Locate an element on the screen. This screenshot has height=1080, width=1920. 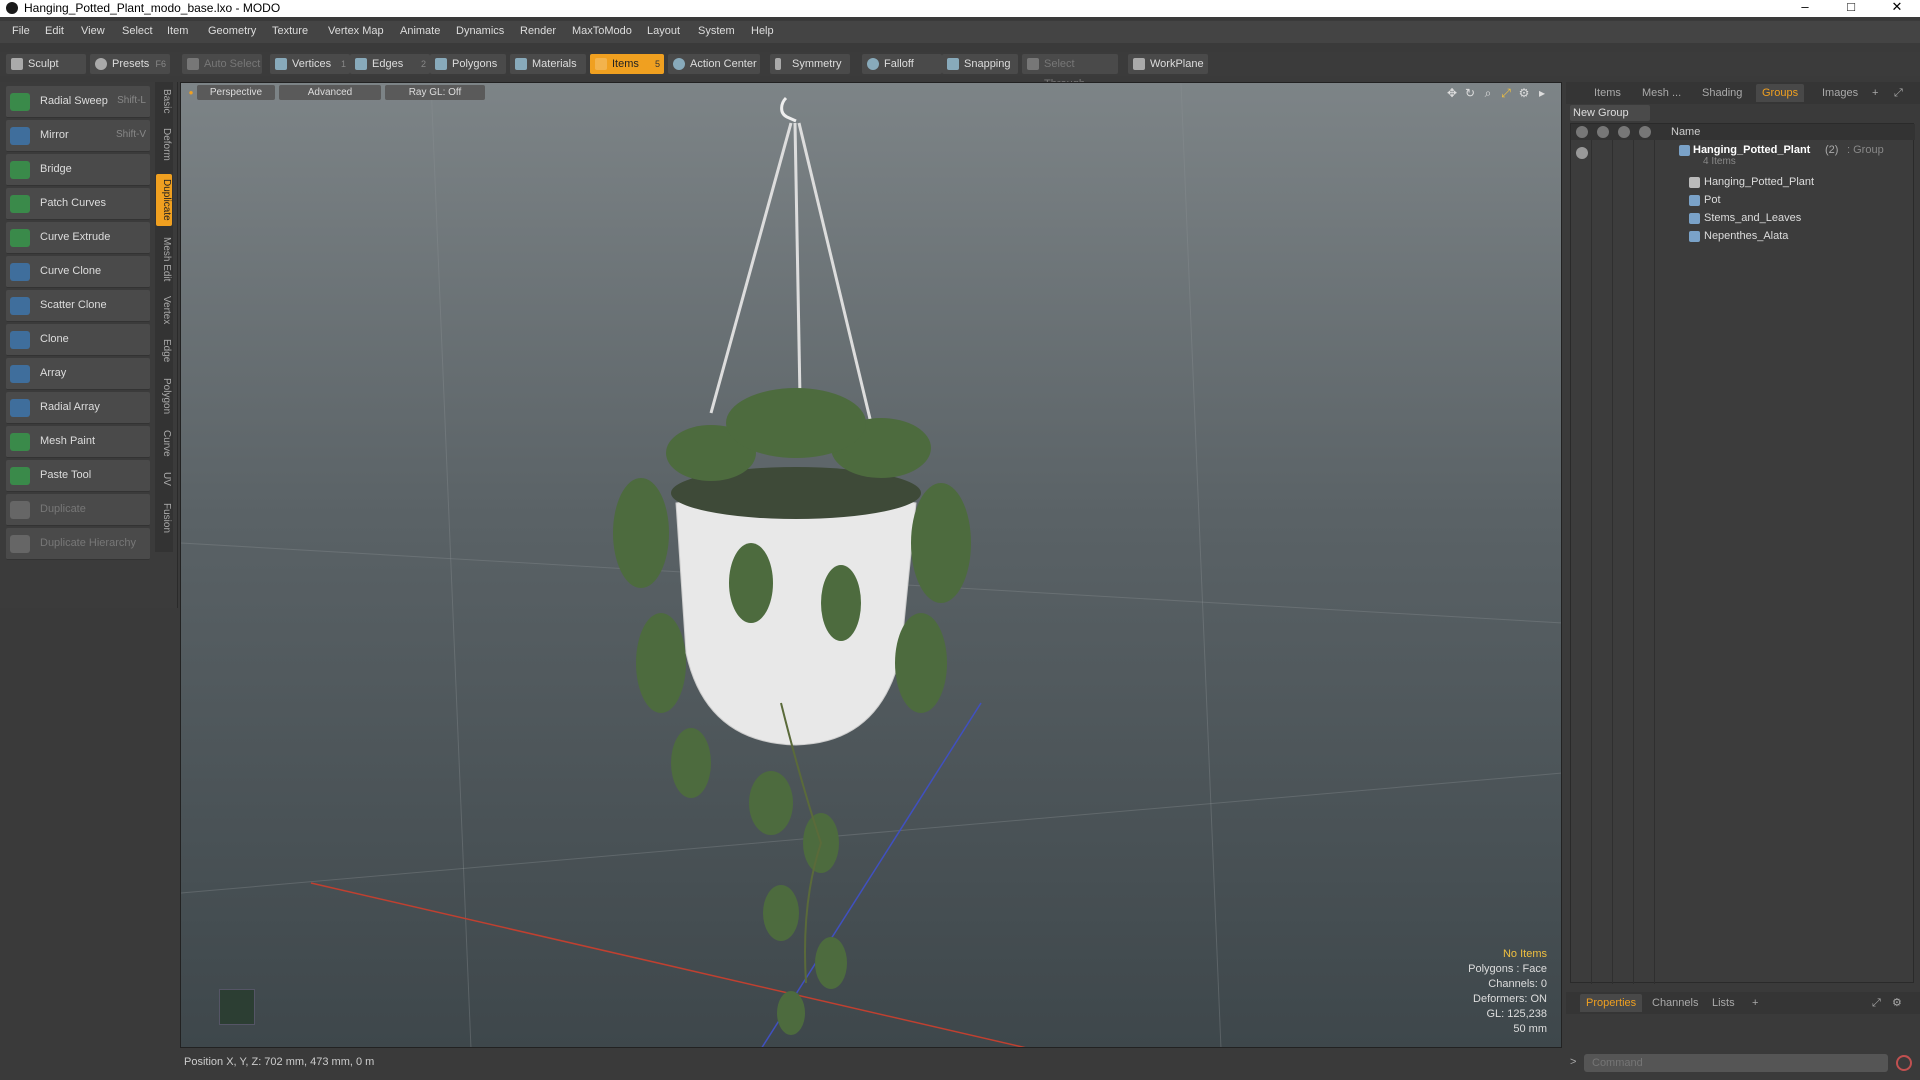
vtab-curve: Curve is located at coordinates (164, 443).